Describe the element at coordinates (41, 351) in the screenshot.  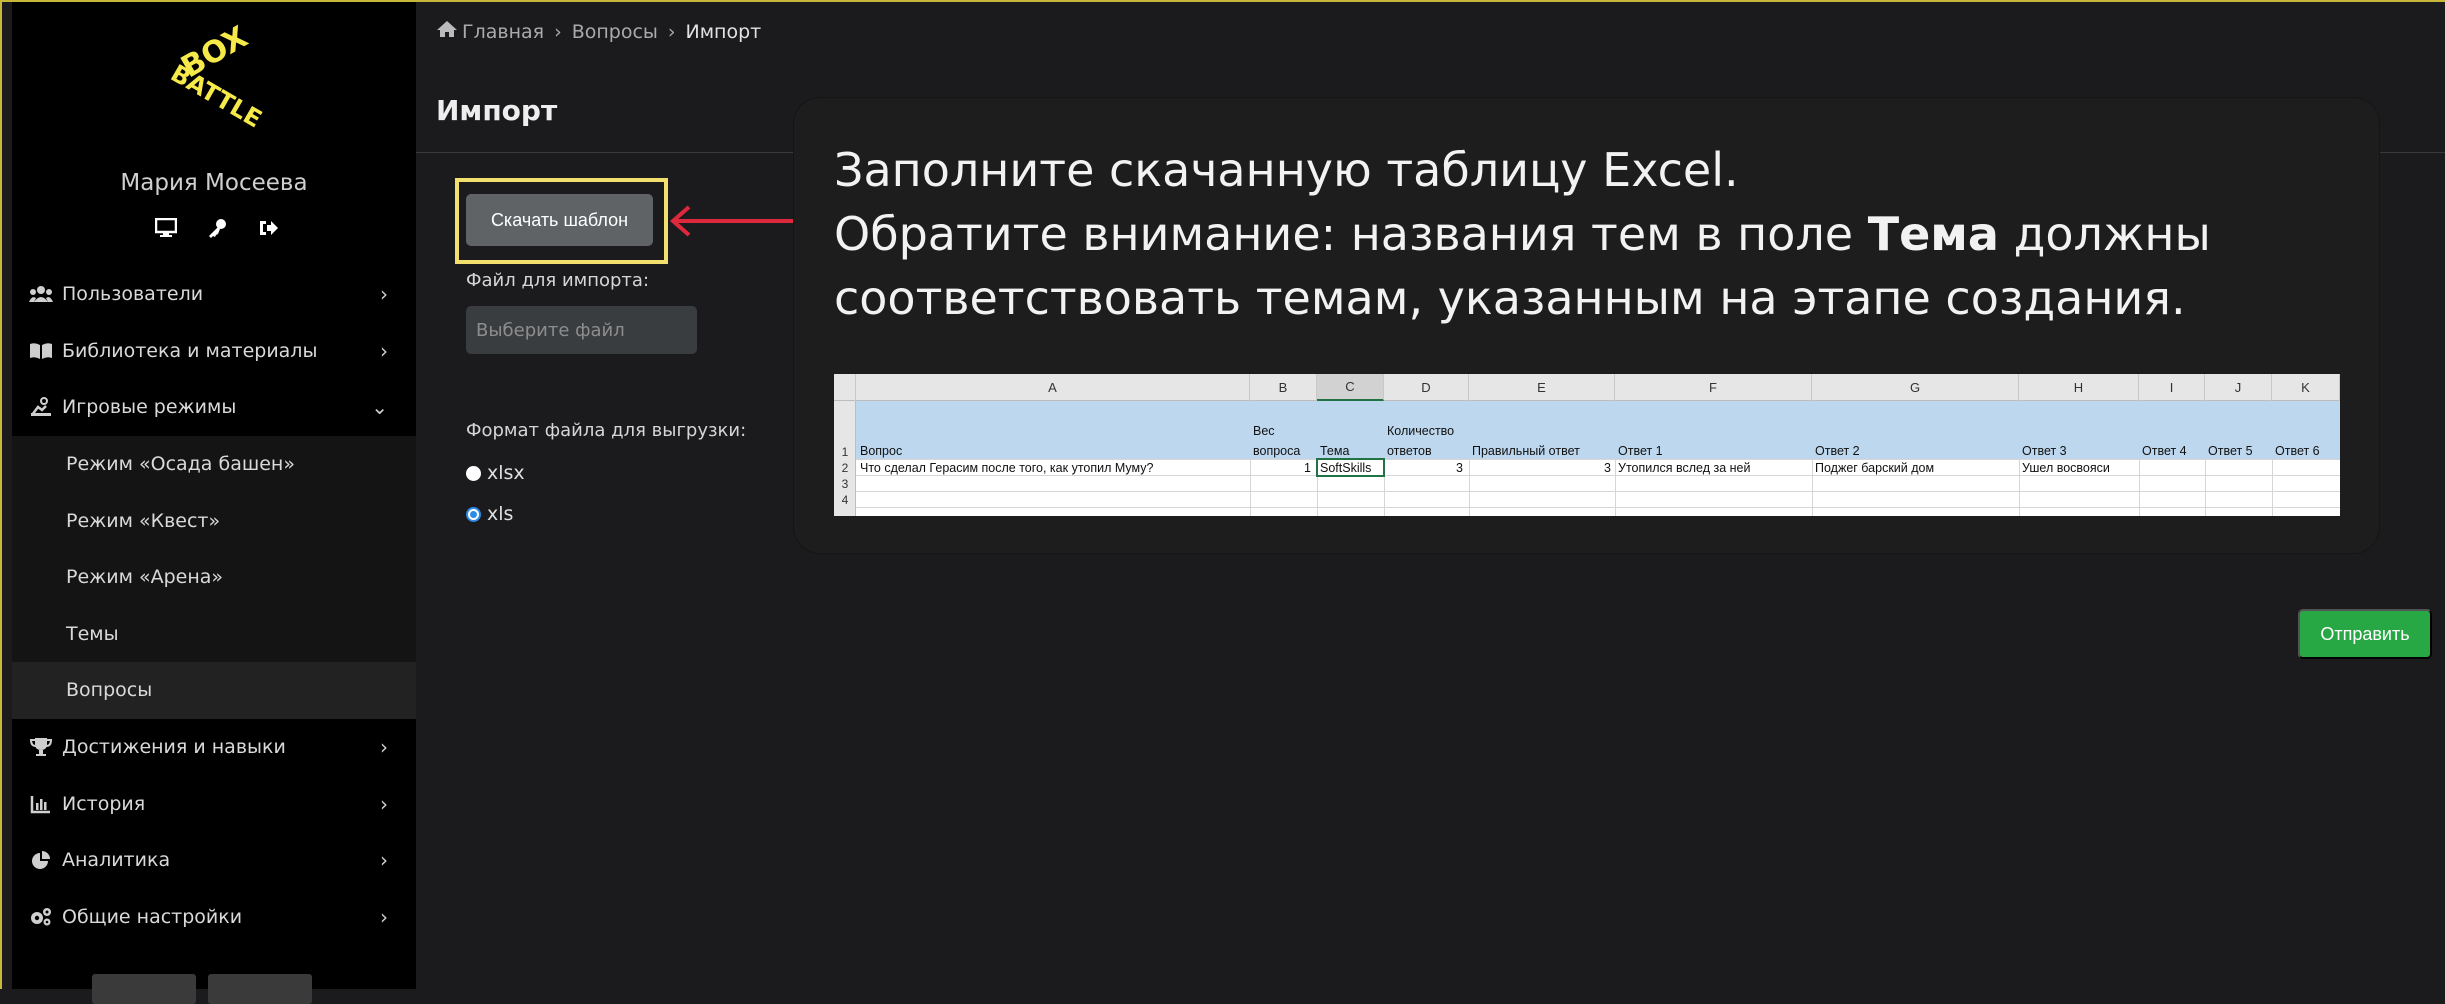
I see `book-icon` at that location.